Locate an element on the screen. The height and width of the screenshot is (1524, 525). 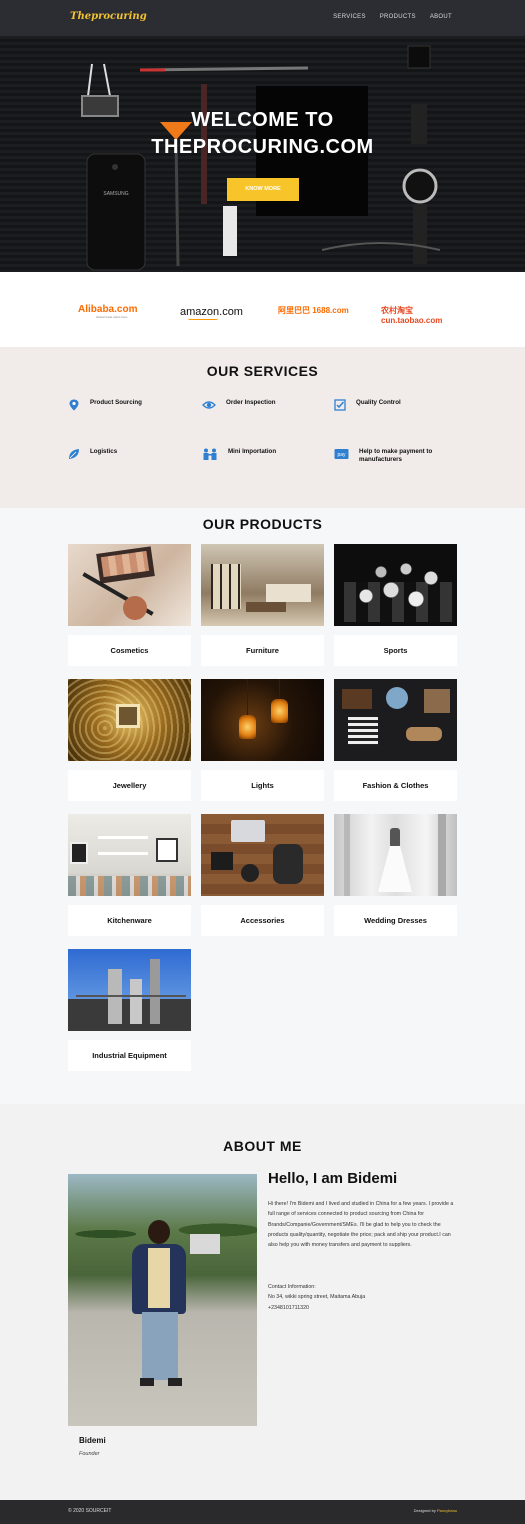
hero-title: WELCOME TO THEPROCURING.COM is located at coordinates (262, 134).